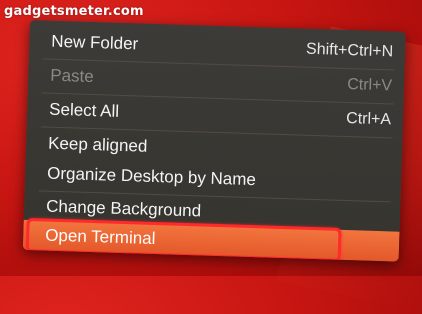 The width and height of the screenshot is (422, 314). Describe the element at coordinates (123, 208) in the screenshot. I see `menu-item-label: Change Background` at that location.